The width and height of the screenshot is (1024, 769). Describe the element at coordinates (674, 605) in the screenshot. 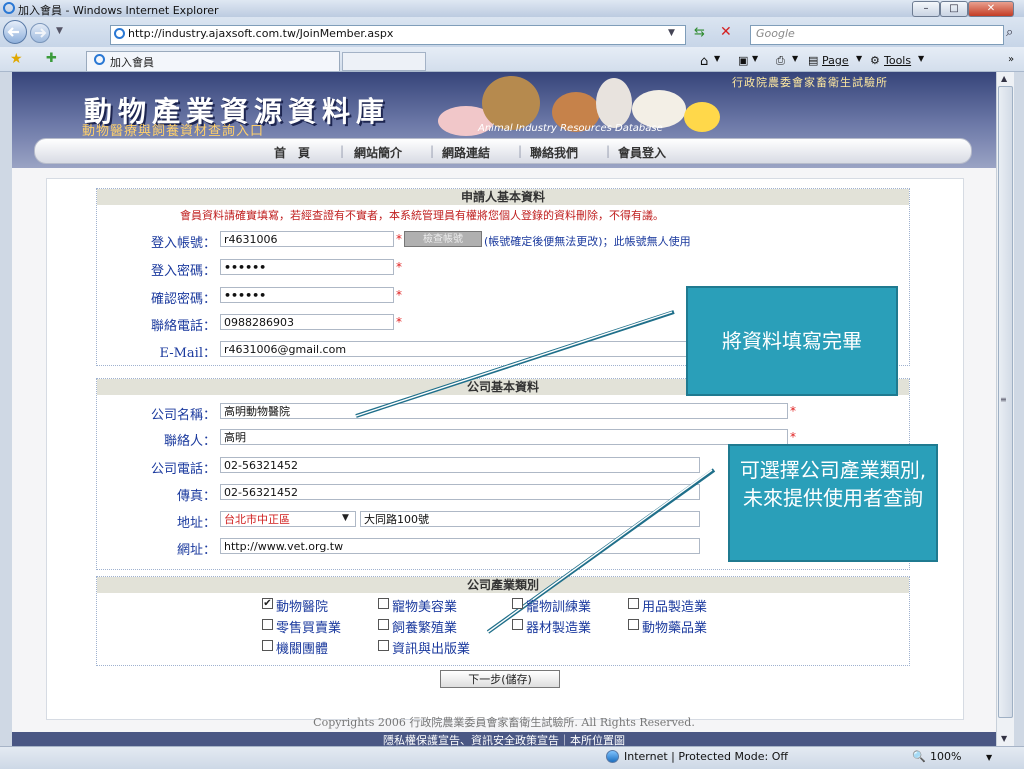

I see `industry-option-label: 用品製造業` at that location.